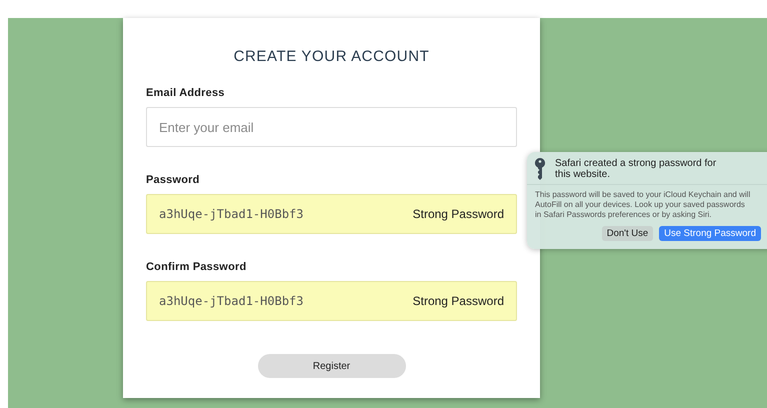 The width and height of the screenshot is (767, 408). Describe the element at coordinates (628, 233) in the screenshot. I see `dont-use-button: Don't Use` at that location.